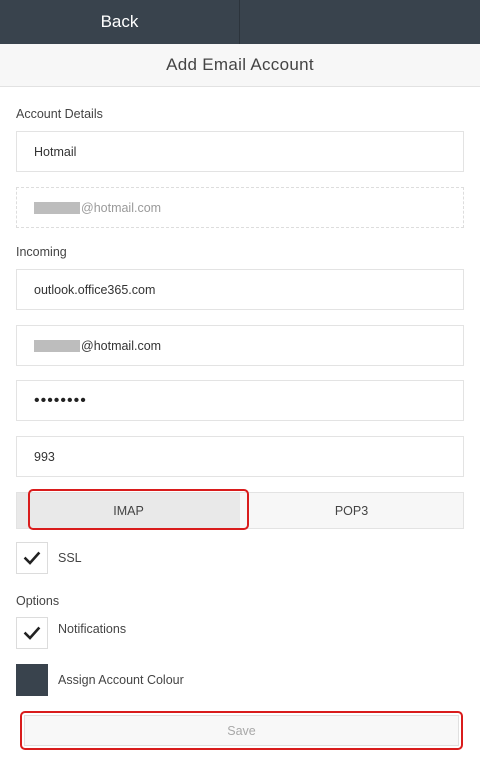 This screenshot has height=770, width=480. I want to click on port-value: 993, so click(44, 456).